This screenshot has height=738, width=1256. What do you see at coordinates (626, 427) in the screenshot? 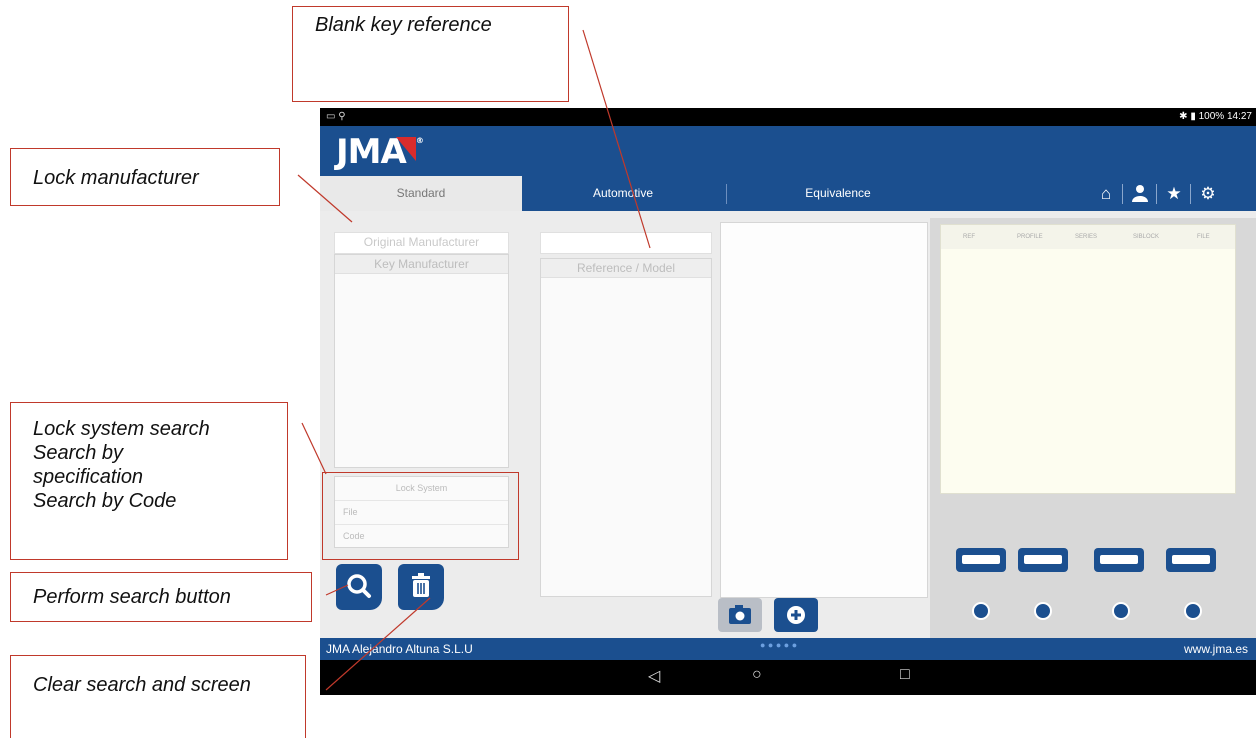
I see `reference-model-list: Reference / Model` at bounding box center [626, 427].